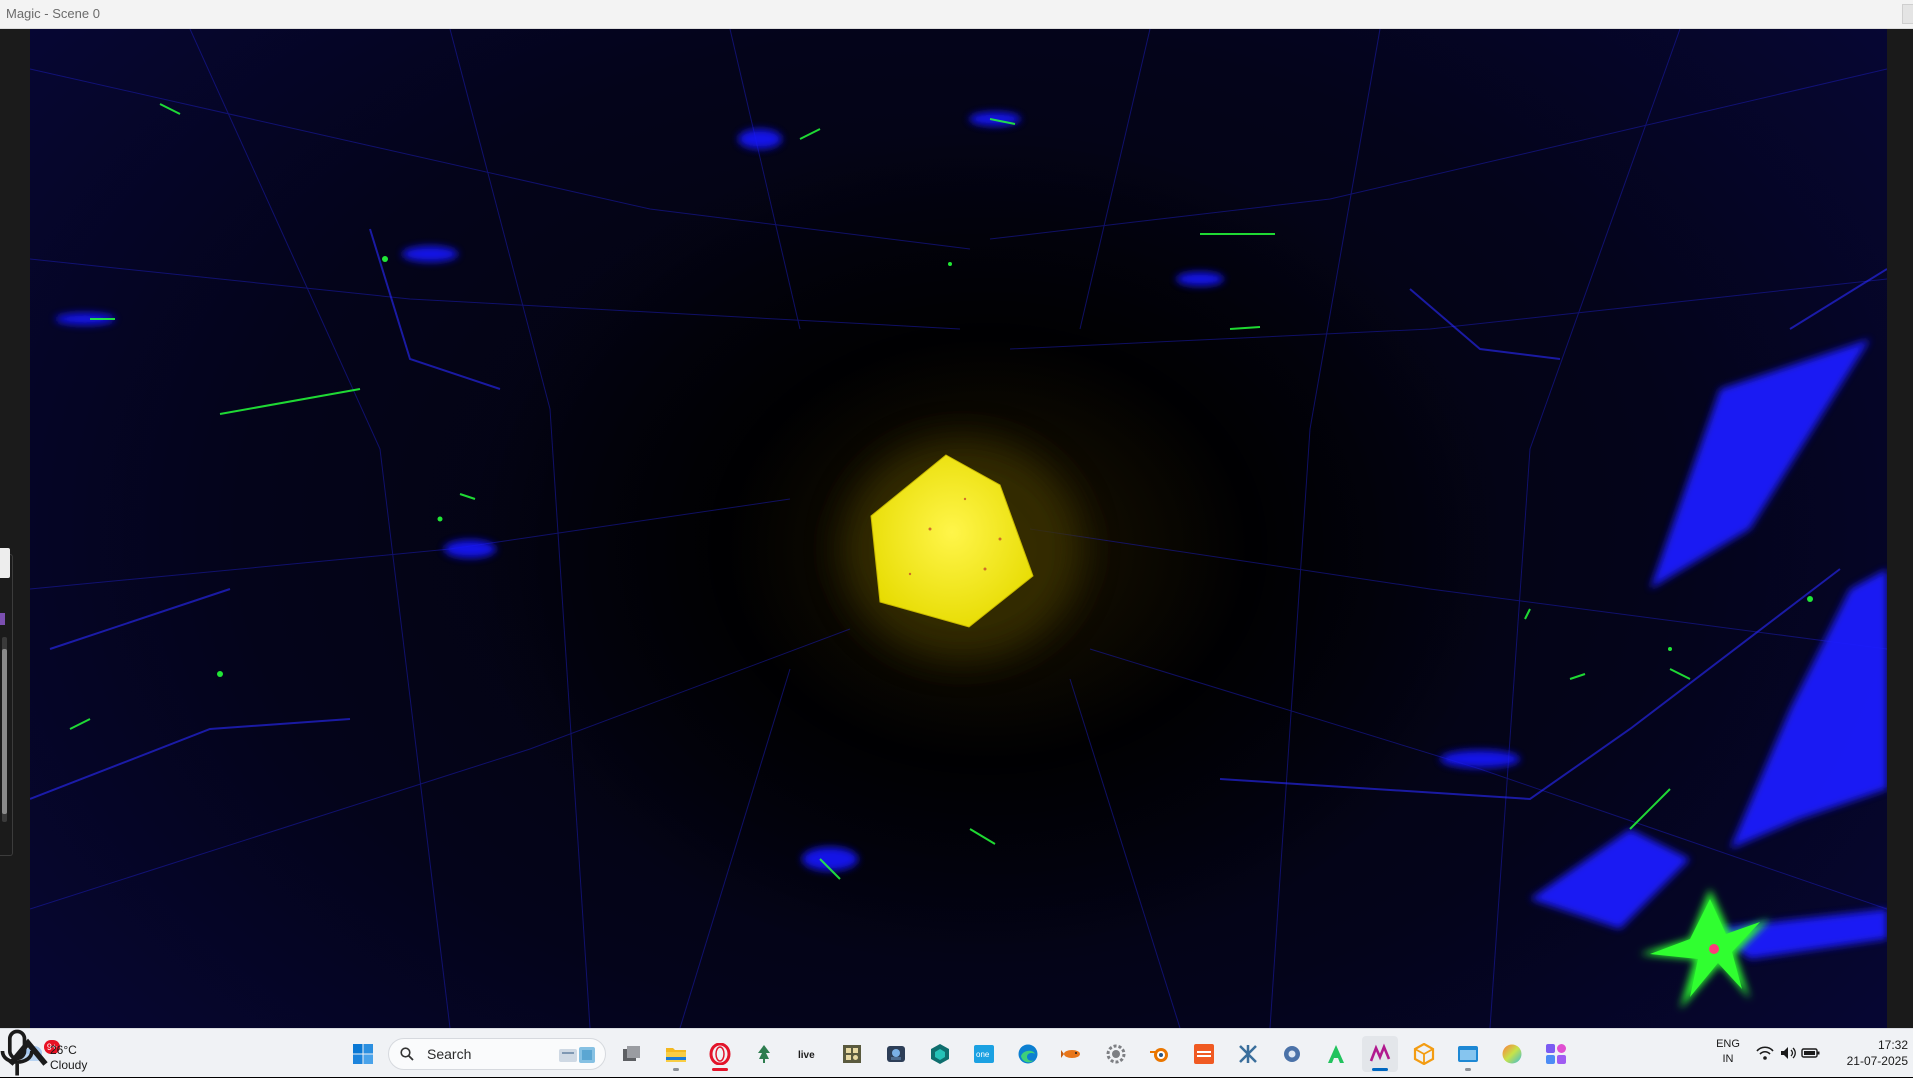 The height and width of the screenshot is (1078, 1913). I want to click on clock: 17:32 21-07-2025, so click(1869, 1053).